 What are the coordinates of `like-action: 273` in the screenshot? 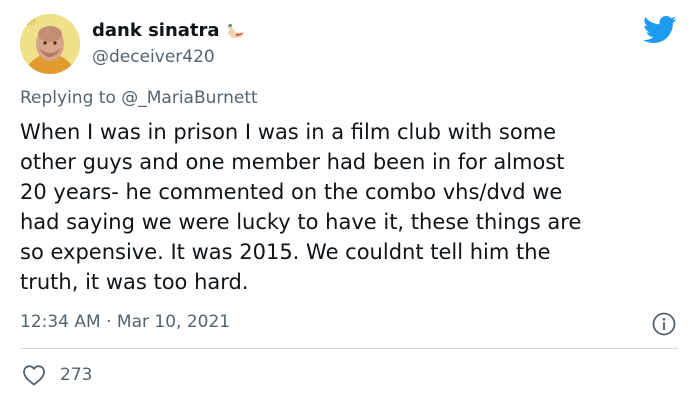 It's located at (57, 375).